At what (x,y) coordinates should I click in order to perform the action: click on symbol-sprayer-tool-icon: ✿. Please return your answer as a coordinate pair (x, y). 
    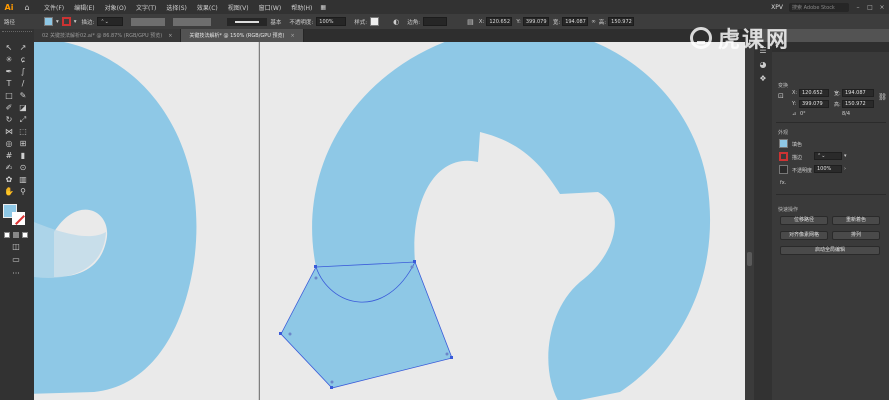
    Looking at the image, I should click on (9, 180).